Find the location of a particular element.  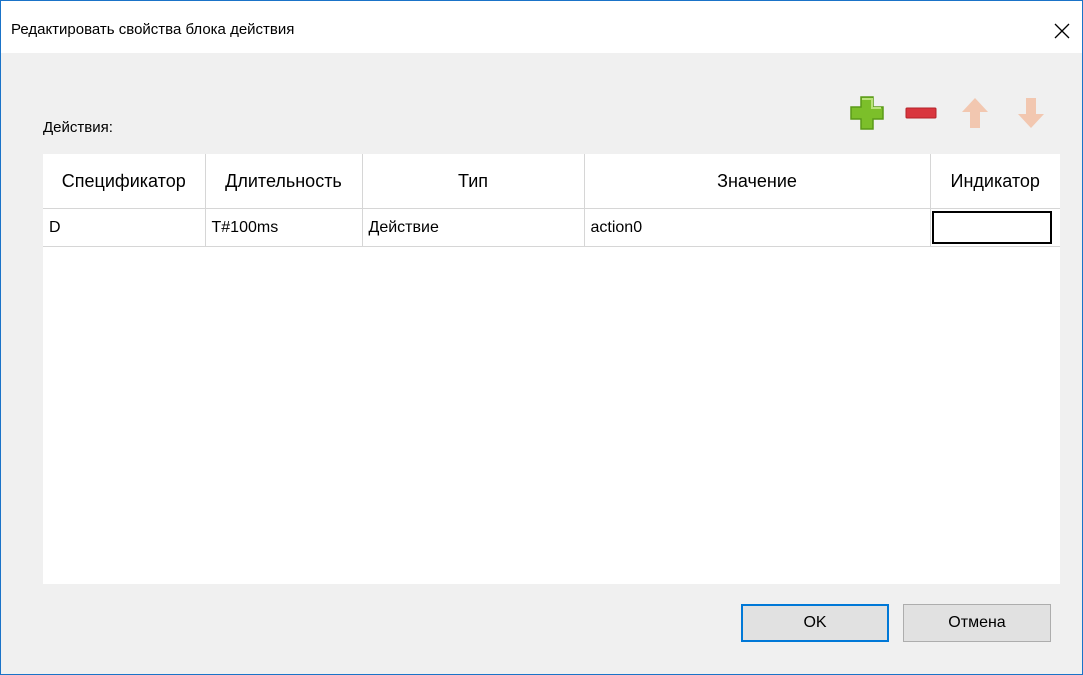

move-down-button is located at coordinates (1031, 113).